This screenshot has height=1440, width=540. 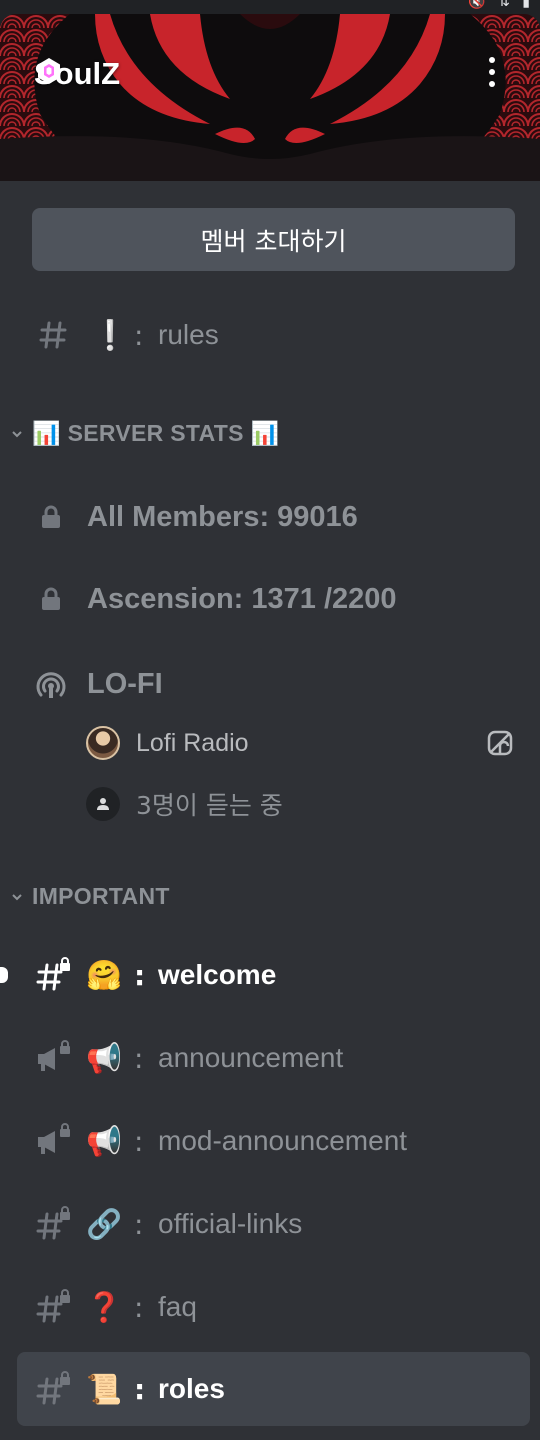 I want to click on category-important: IMPORTANT, so click(x=90, y=896).